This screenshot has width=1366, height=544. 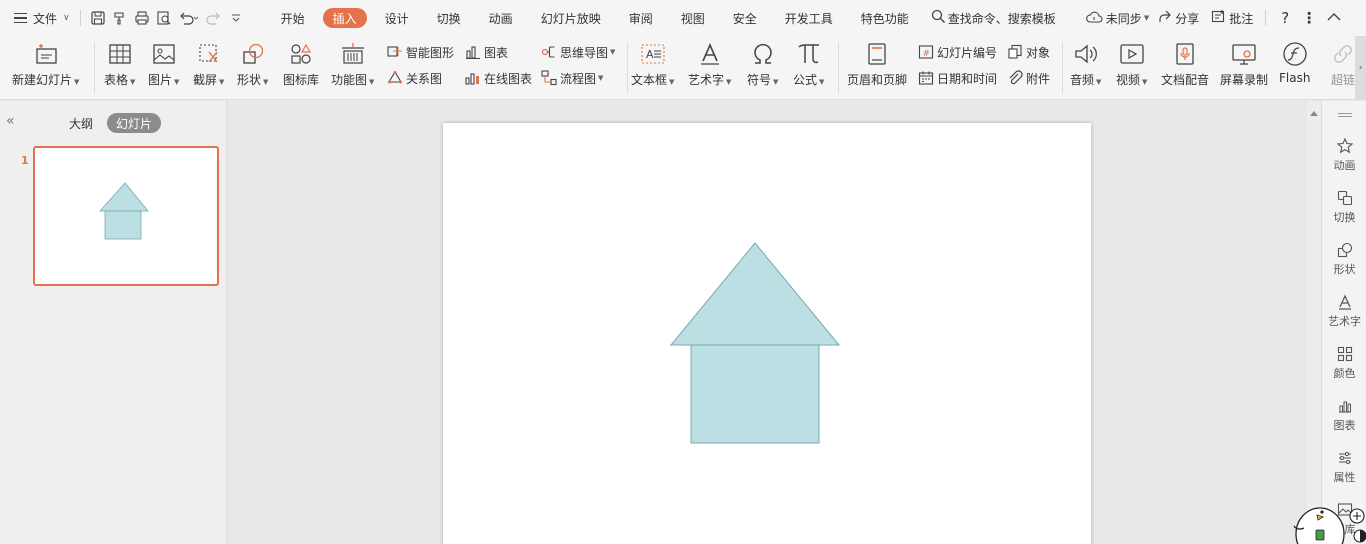 I want to click on mascot-bird-icon, so click(x=1329, y=525).